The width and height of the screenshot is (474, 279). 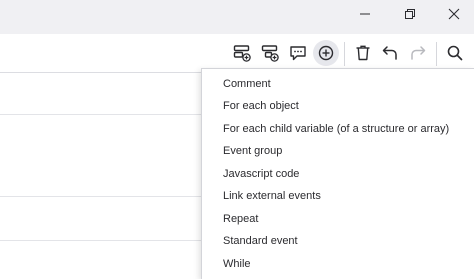 I want to click on menu-item-for-each-object: For each object, so click(x=261, y=106).